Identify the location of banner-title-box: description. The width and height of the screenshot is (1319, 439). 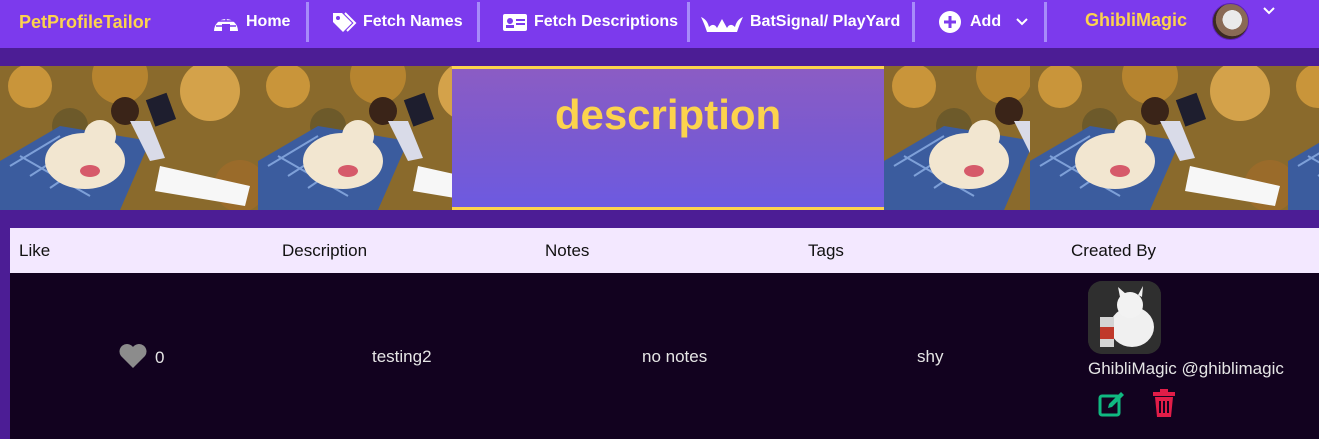
(668, 138).